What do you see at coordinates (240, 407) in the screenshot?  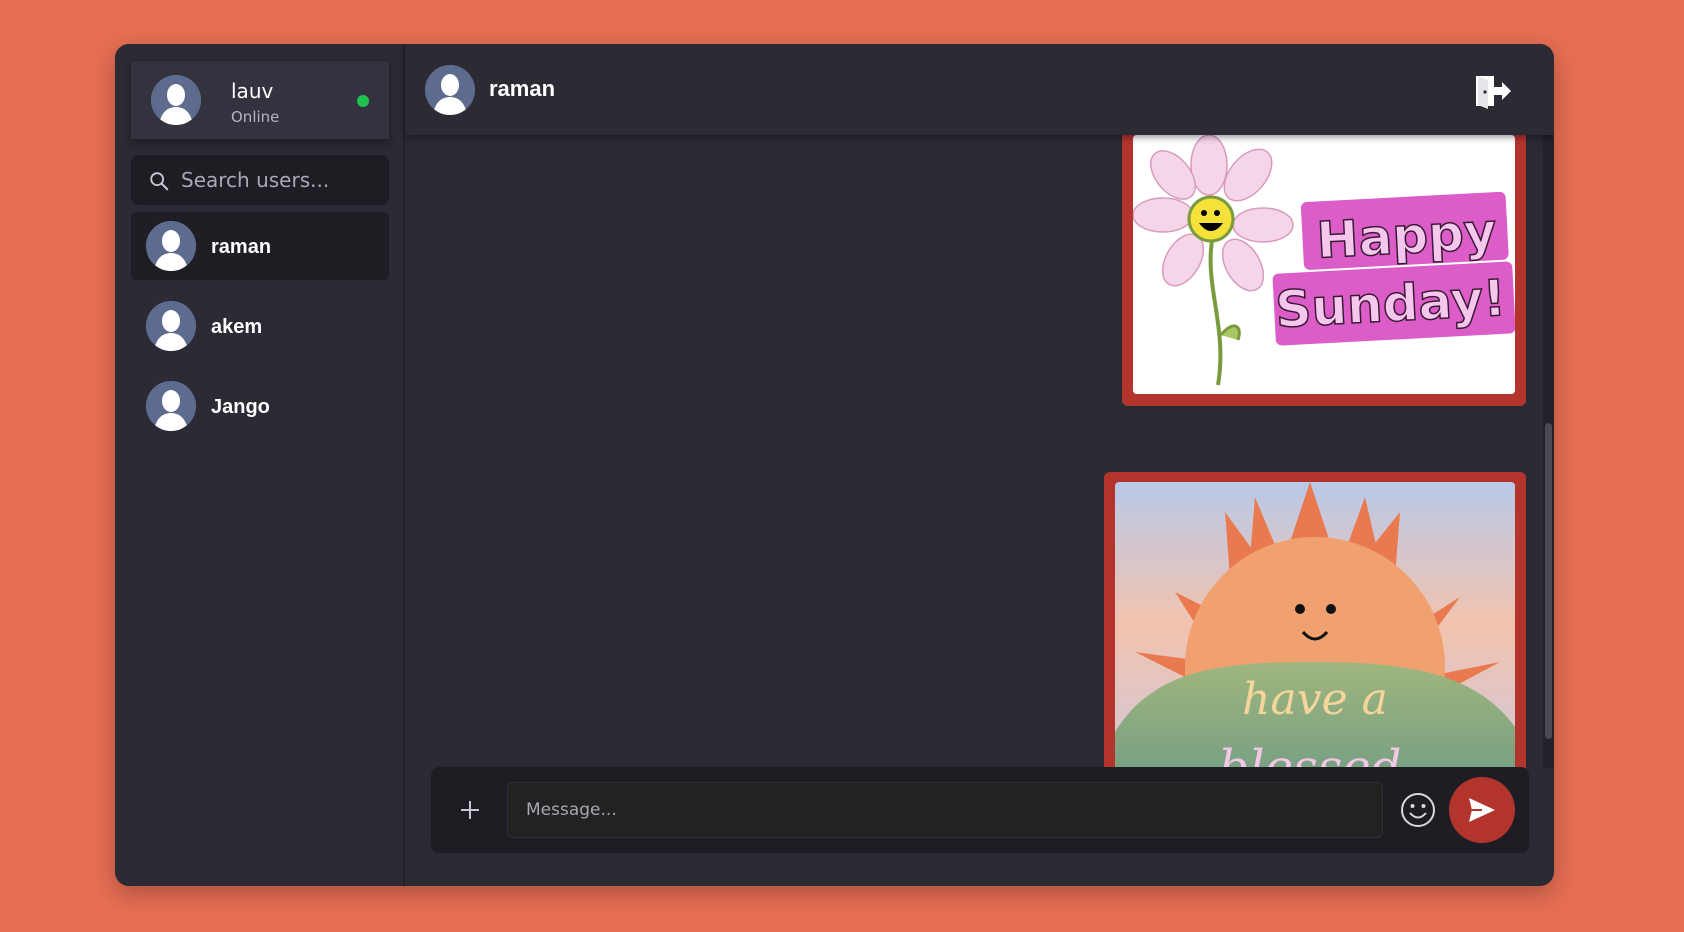 I see `user-name: Jango` at bounding box center [240, 407].